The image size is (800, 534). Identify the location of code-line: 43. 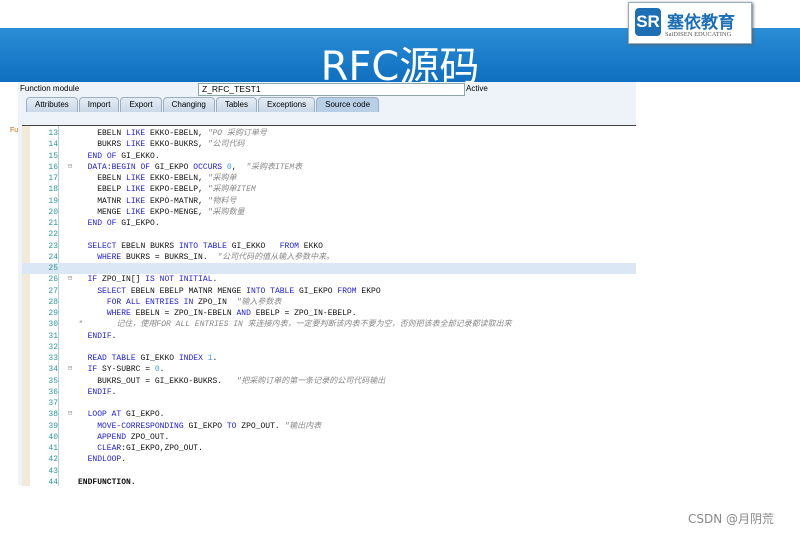
(329, 471).